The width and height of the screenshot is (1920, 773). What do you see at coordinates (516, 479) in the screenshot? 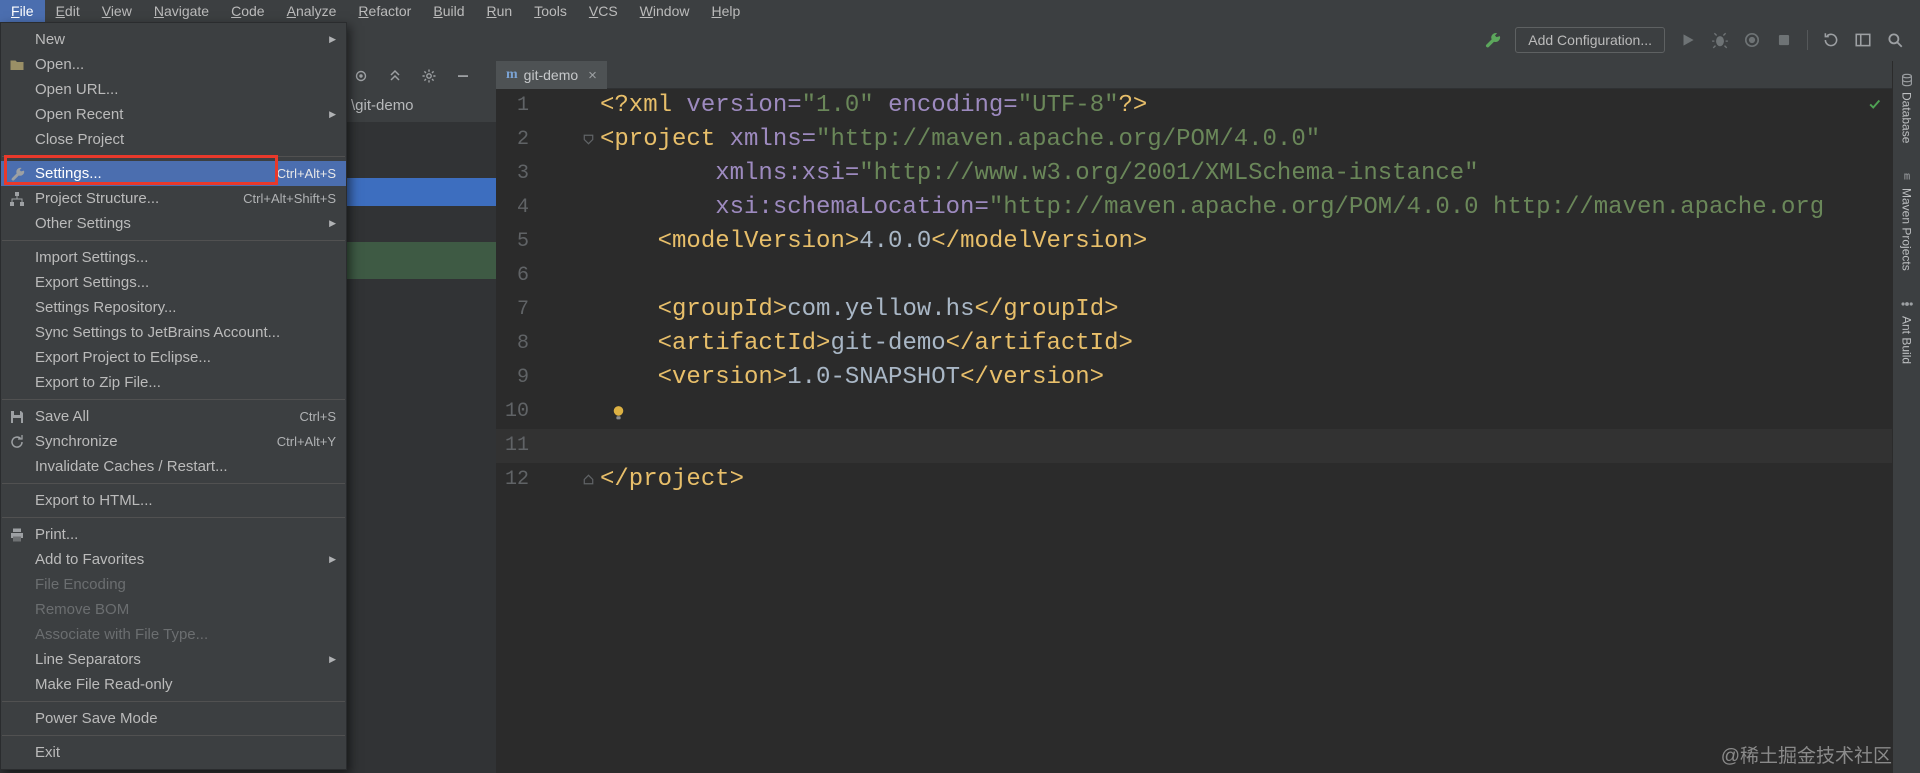
I see `line-number: 12` at bounding box center [516, 479].